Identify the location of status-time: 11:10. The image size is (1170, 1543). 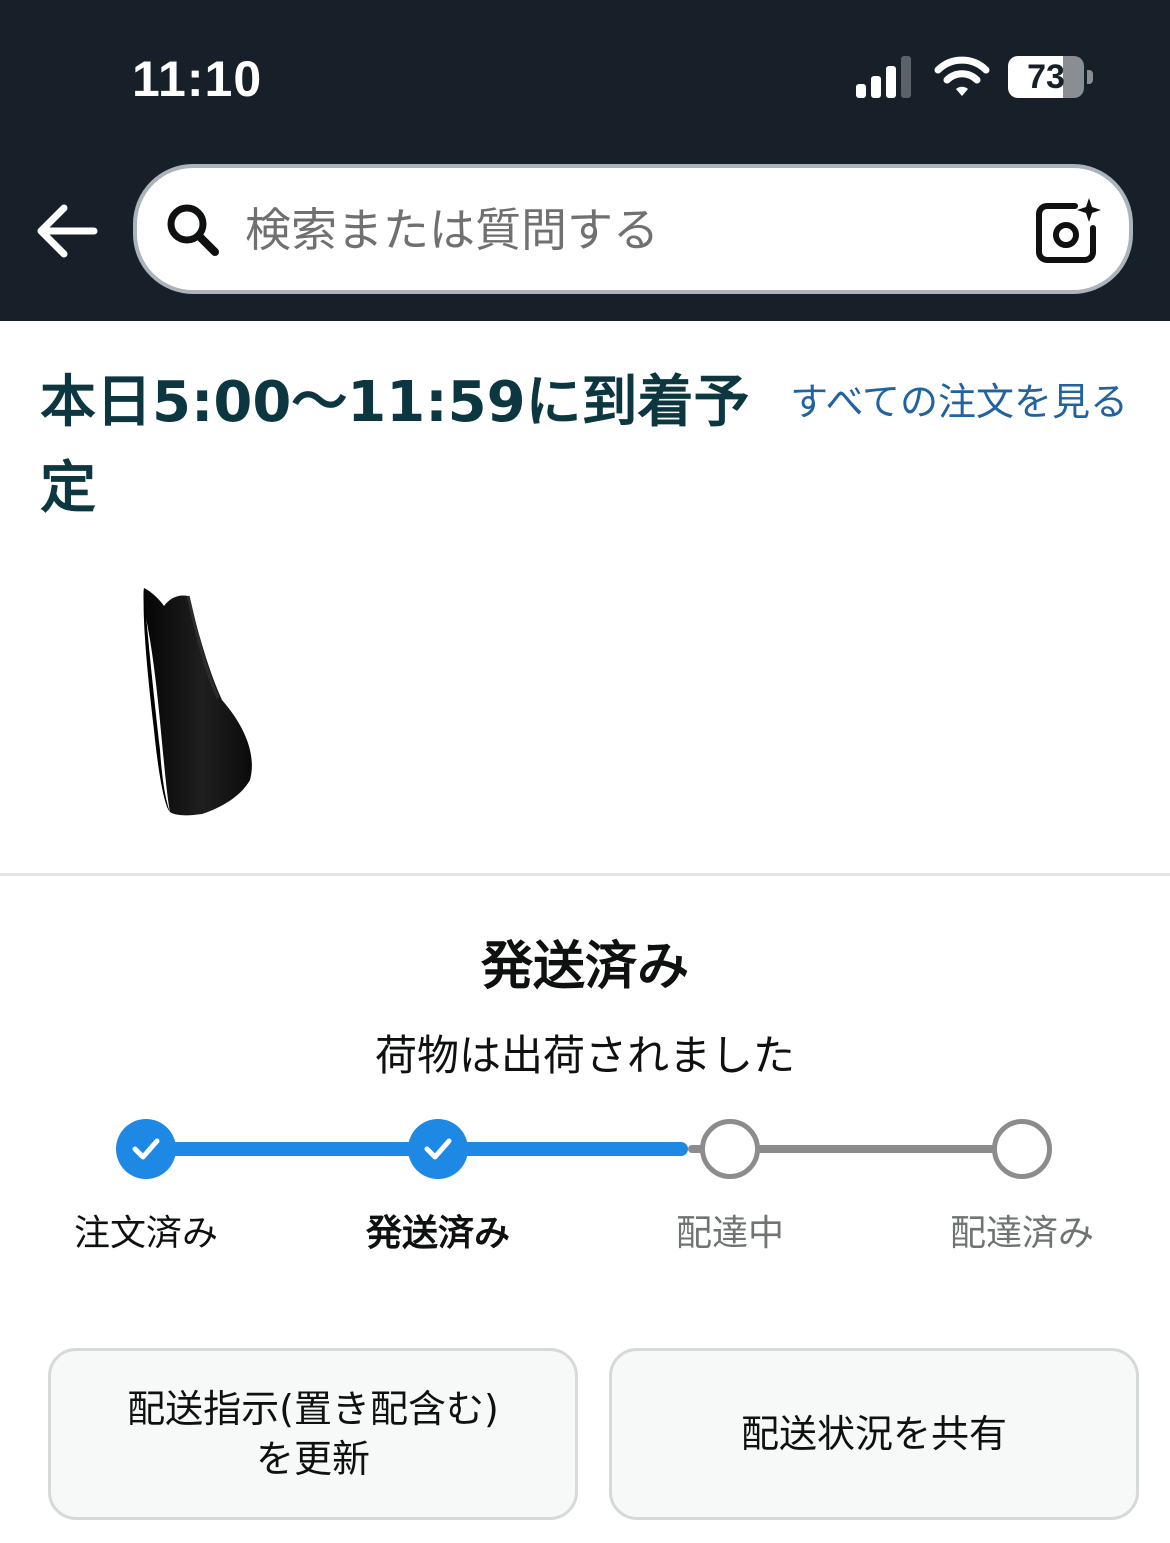
(197, 79).